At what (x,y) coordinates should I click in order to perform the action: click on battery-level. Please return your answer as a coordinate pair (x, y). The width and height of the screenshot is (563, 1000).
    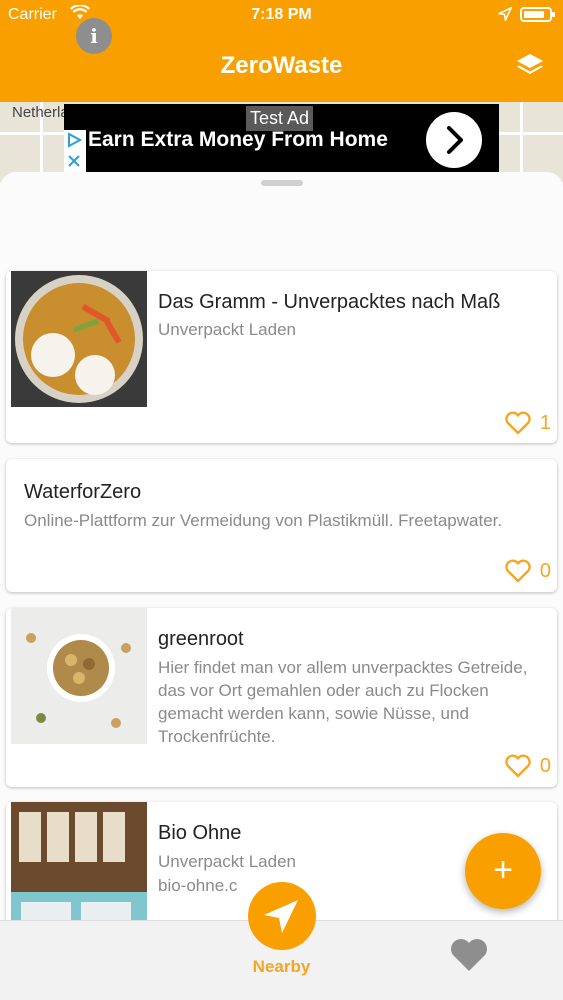
    Looking at the image, I should click on (534, 14).